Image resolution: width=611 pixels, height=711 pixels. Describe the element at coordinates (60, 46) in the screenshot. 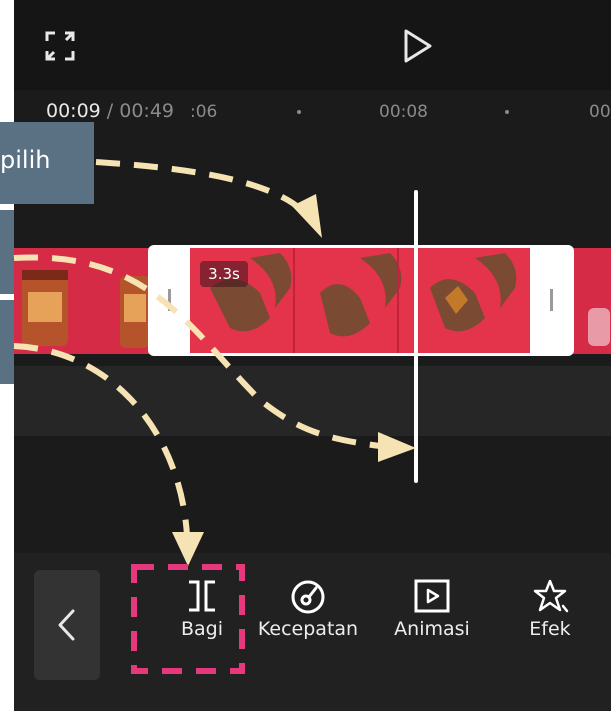

I see `fullscreen-icon` at that location.